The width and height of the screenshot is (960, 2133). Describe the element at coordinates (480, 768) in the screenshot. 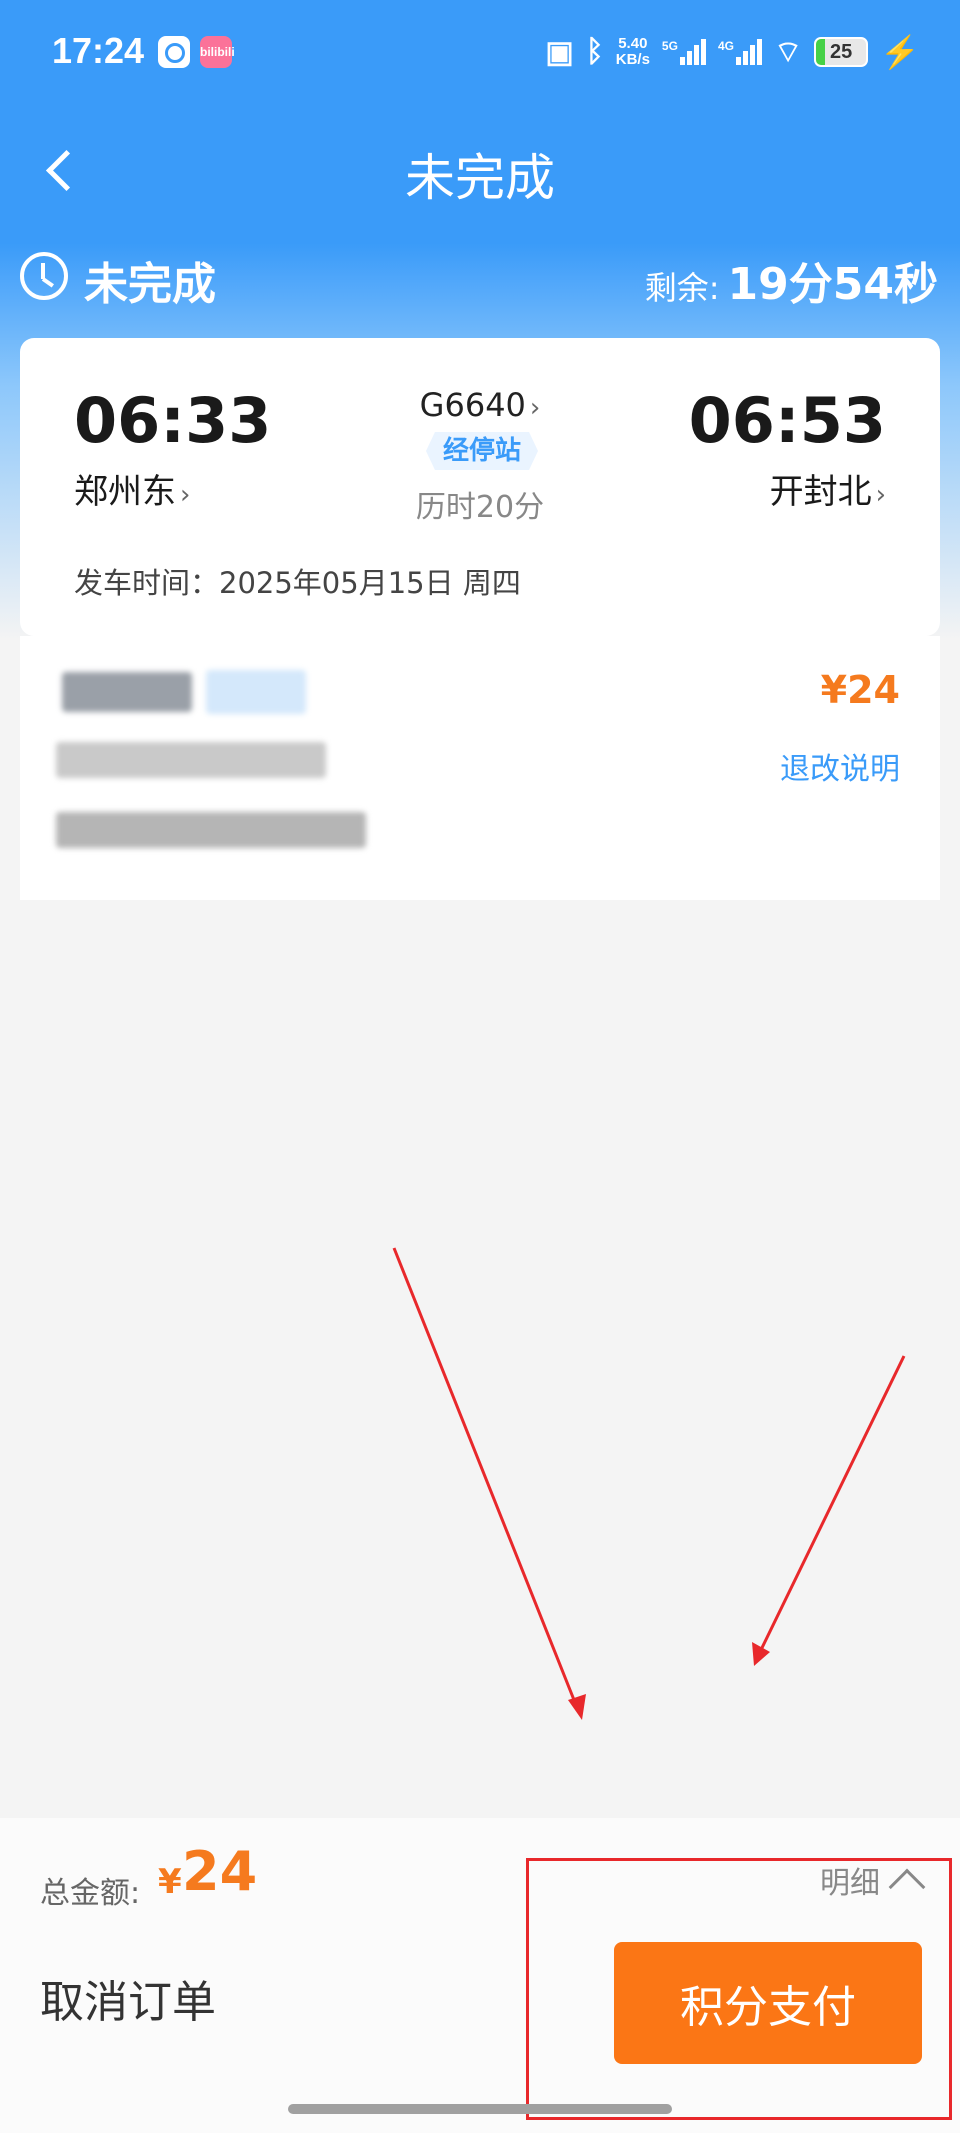

I see `passenger-card: ¥24 退改说明` at that location.